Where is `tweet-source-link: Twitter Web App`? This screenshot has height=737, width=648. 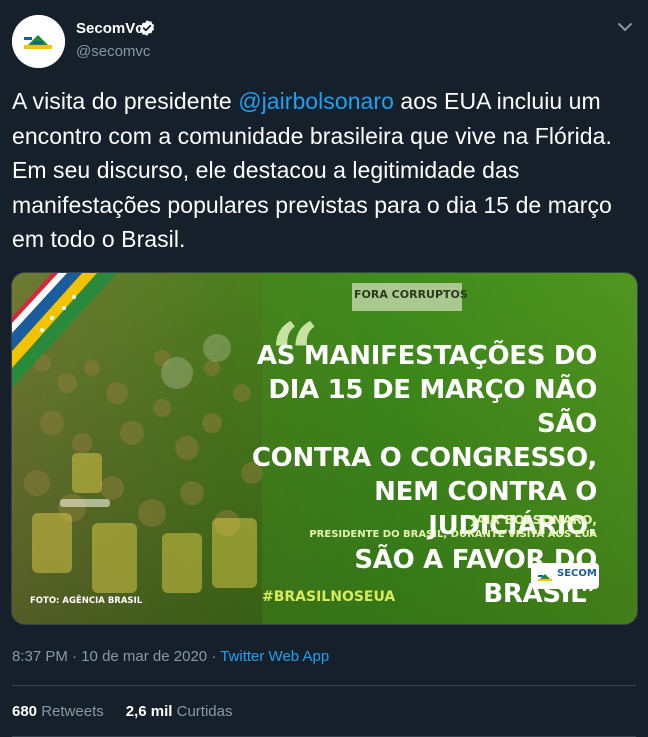
tweet-source-link: Twitter Web App is located at coordinates (274, 656).